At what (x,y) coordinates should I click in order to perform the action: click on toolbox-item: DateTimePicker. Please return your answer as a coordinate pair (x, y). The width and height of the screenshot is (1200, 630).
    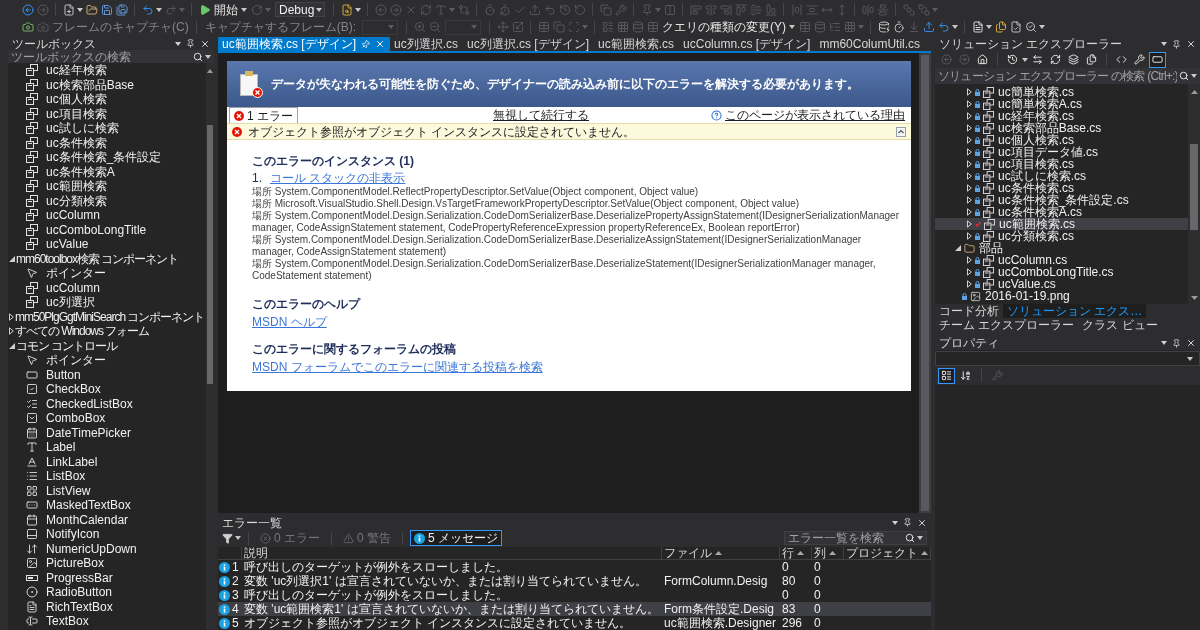
    Looking at the image, I should click on (107, 432).